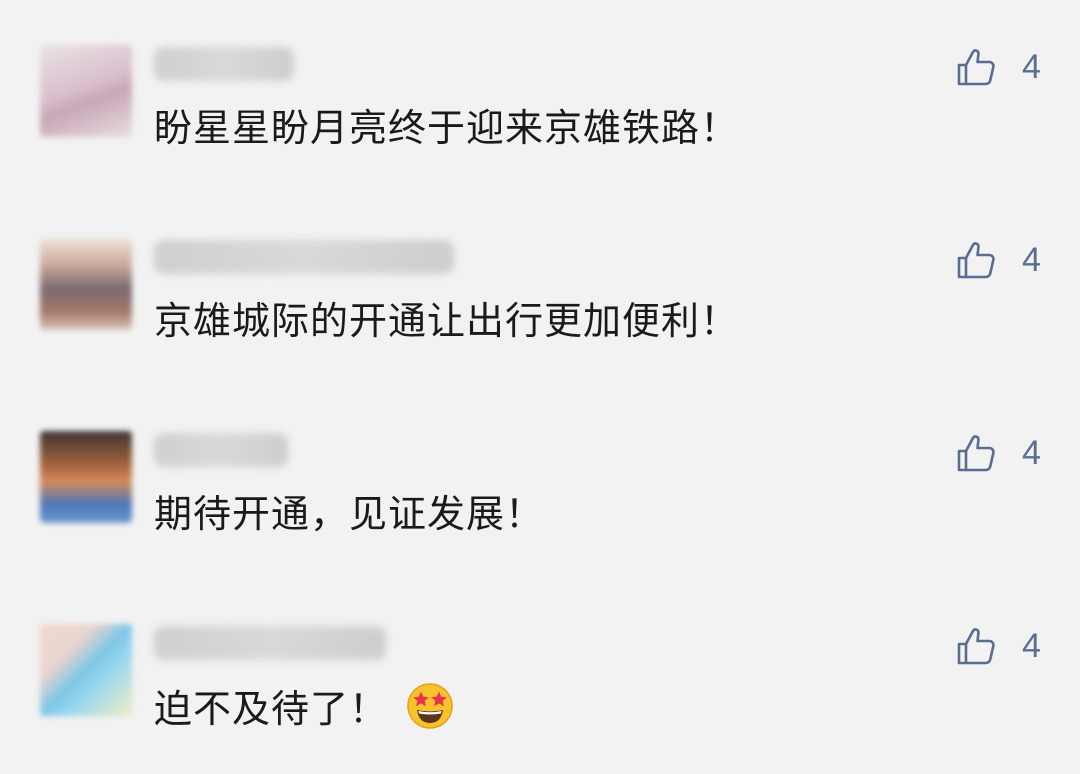 This screenshot has width=1080, height=774. I want to click on comment-text: 期待开通，见证发展！, so click(349, 514).